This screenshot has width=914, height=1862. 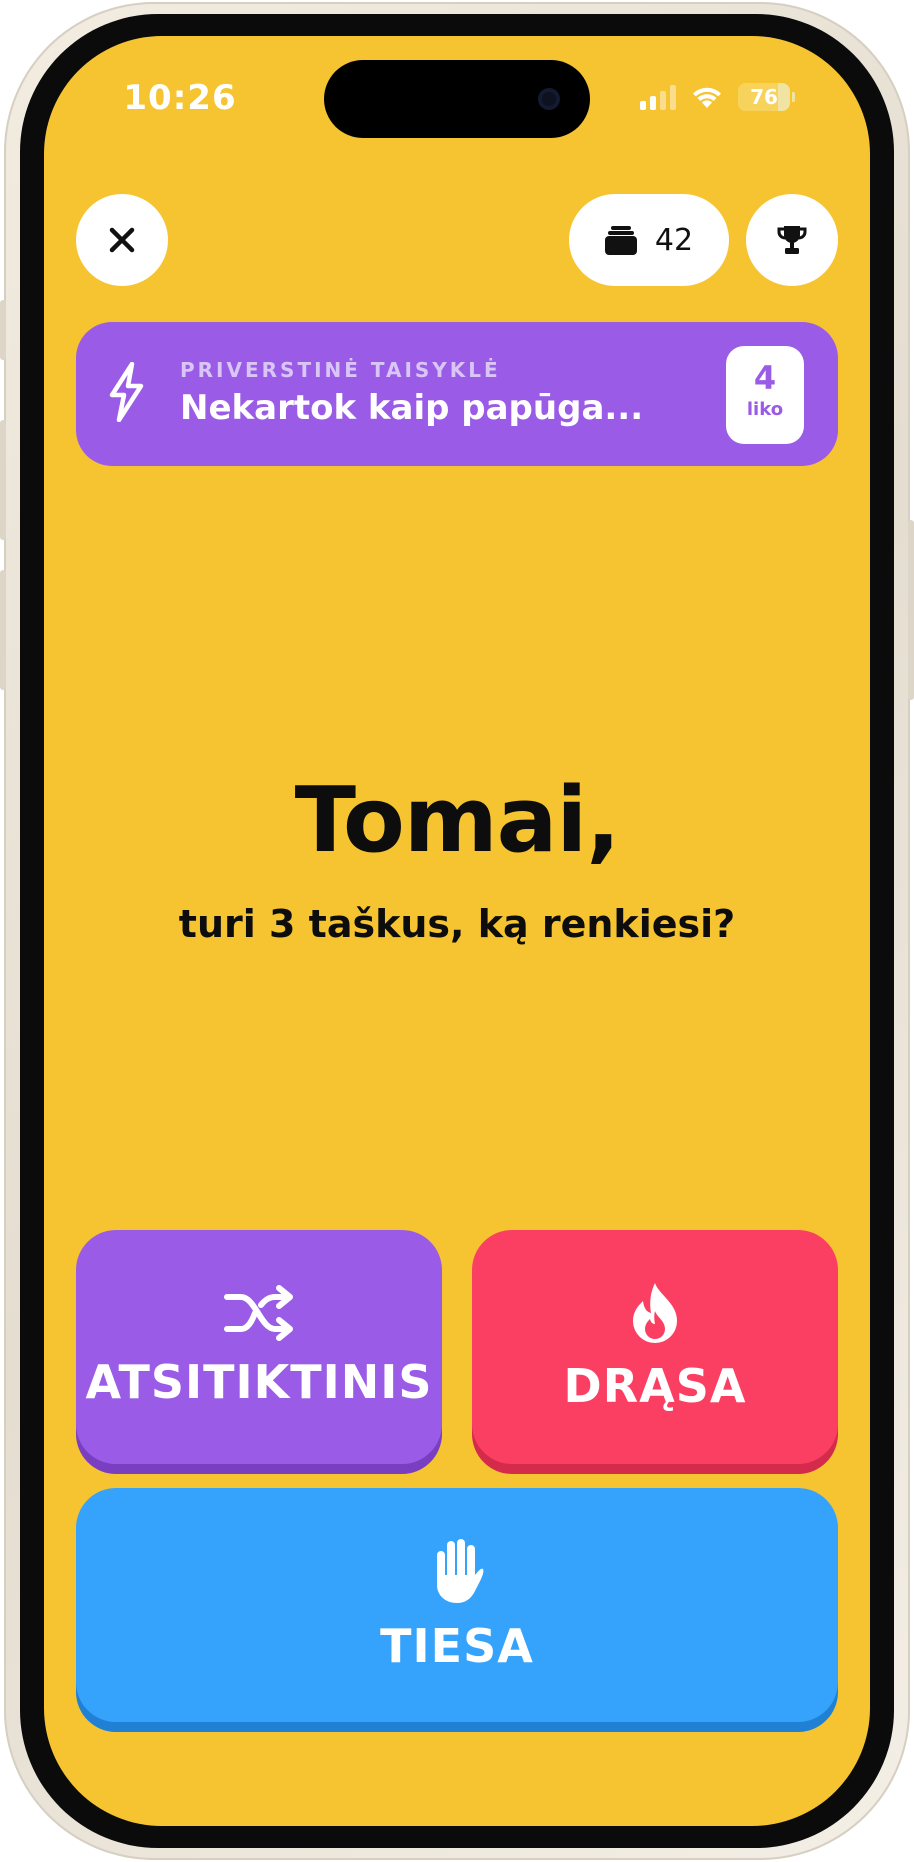 I want to click on status-icons: 76, so click(x=717, y=97).